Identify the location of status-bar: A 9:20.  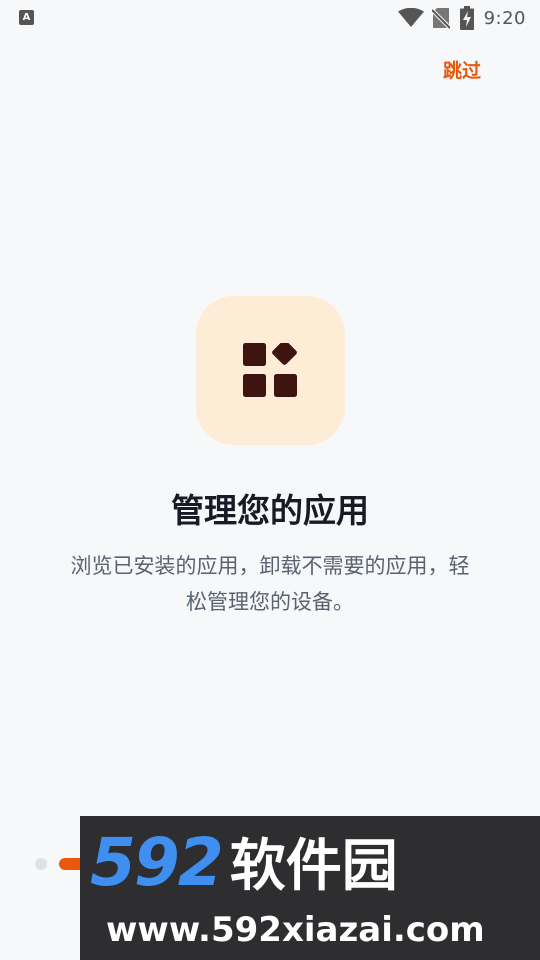
(270, 18).